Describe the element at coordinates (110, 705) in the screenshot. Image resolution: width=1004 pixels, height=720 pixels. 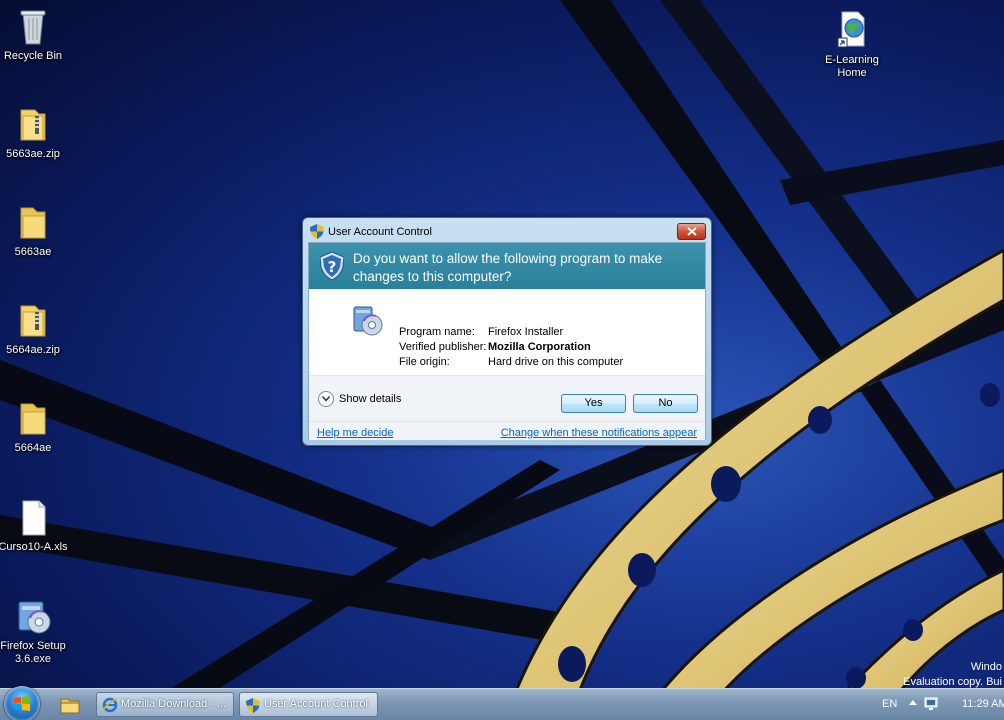
I see `ie-icon` at that location.